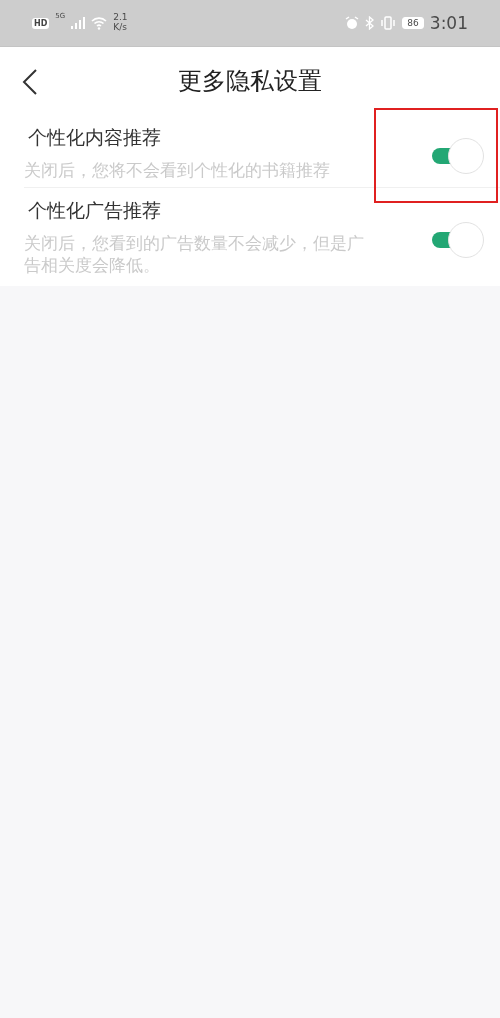 Image resolution: width=500 pixels, height=1018 pixels. Describe the element at coordinates (30, 82) in the screenshot. I see `back-icon` at that location.